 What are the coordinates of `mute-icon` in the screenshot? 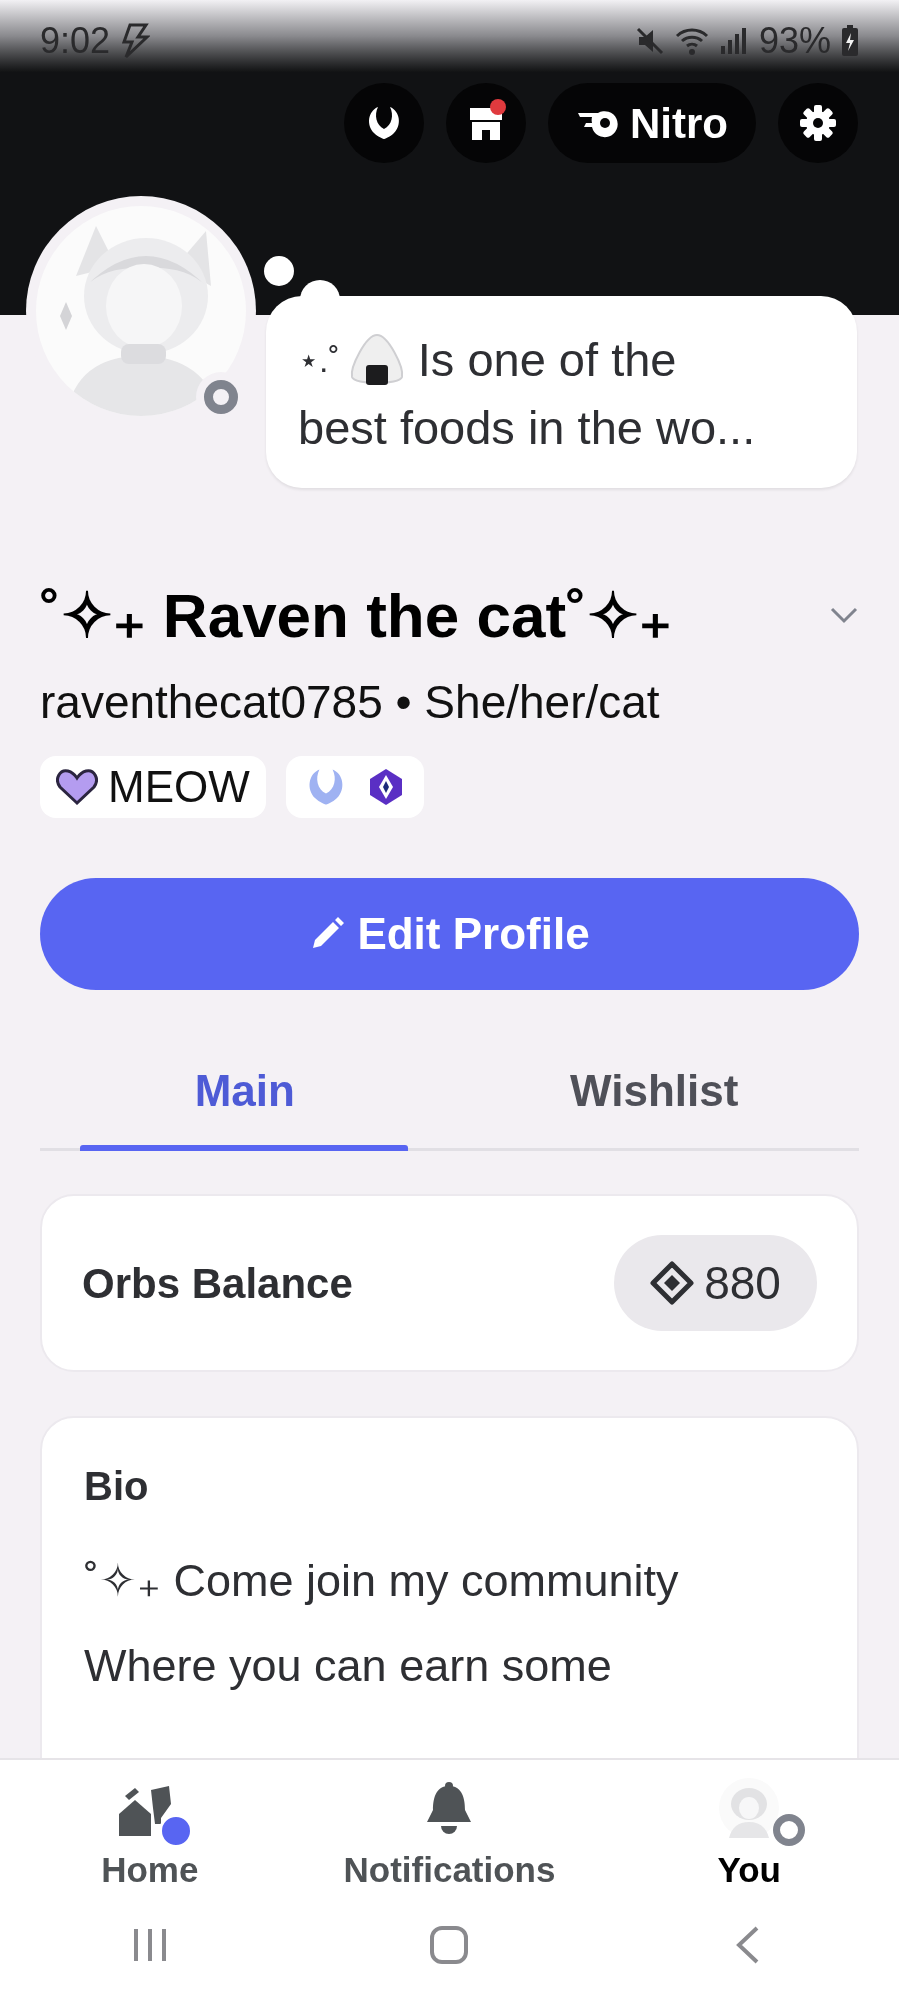 It's located at (649, 41).